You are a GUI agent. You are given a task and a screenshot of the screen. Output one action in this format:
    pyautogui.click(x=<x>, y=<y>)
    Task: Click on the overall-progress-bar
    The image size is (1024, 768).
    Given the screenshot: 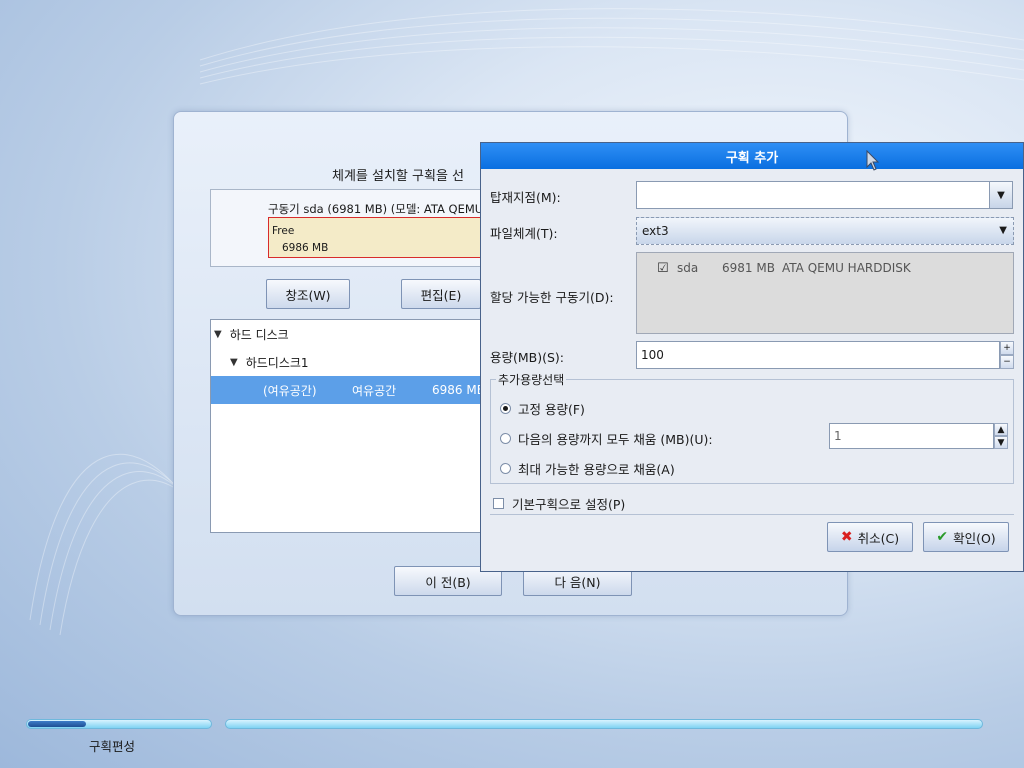 What is the action you would take?
    pyautogui.click(x=604, y=724)
    